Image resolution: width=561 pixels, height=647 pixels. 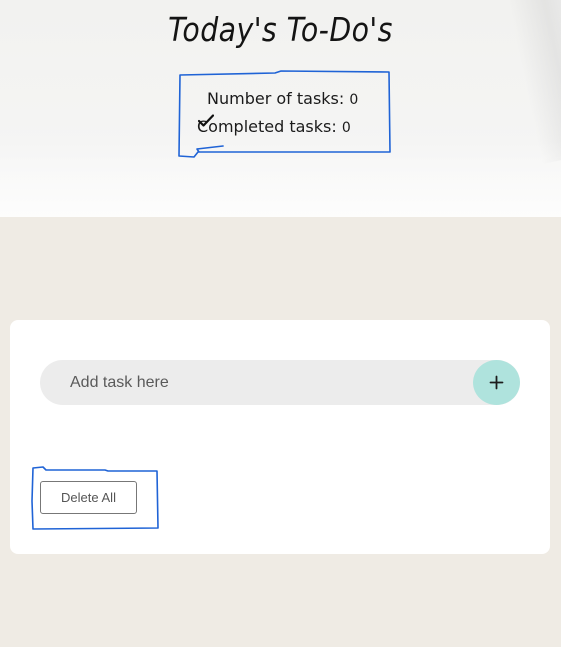 I want to click on add-task-button, so click(x=496, y=382).